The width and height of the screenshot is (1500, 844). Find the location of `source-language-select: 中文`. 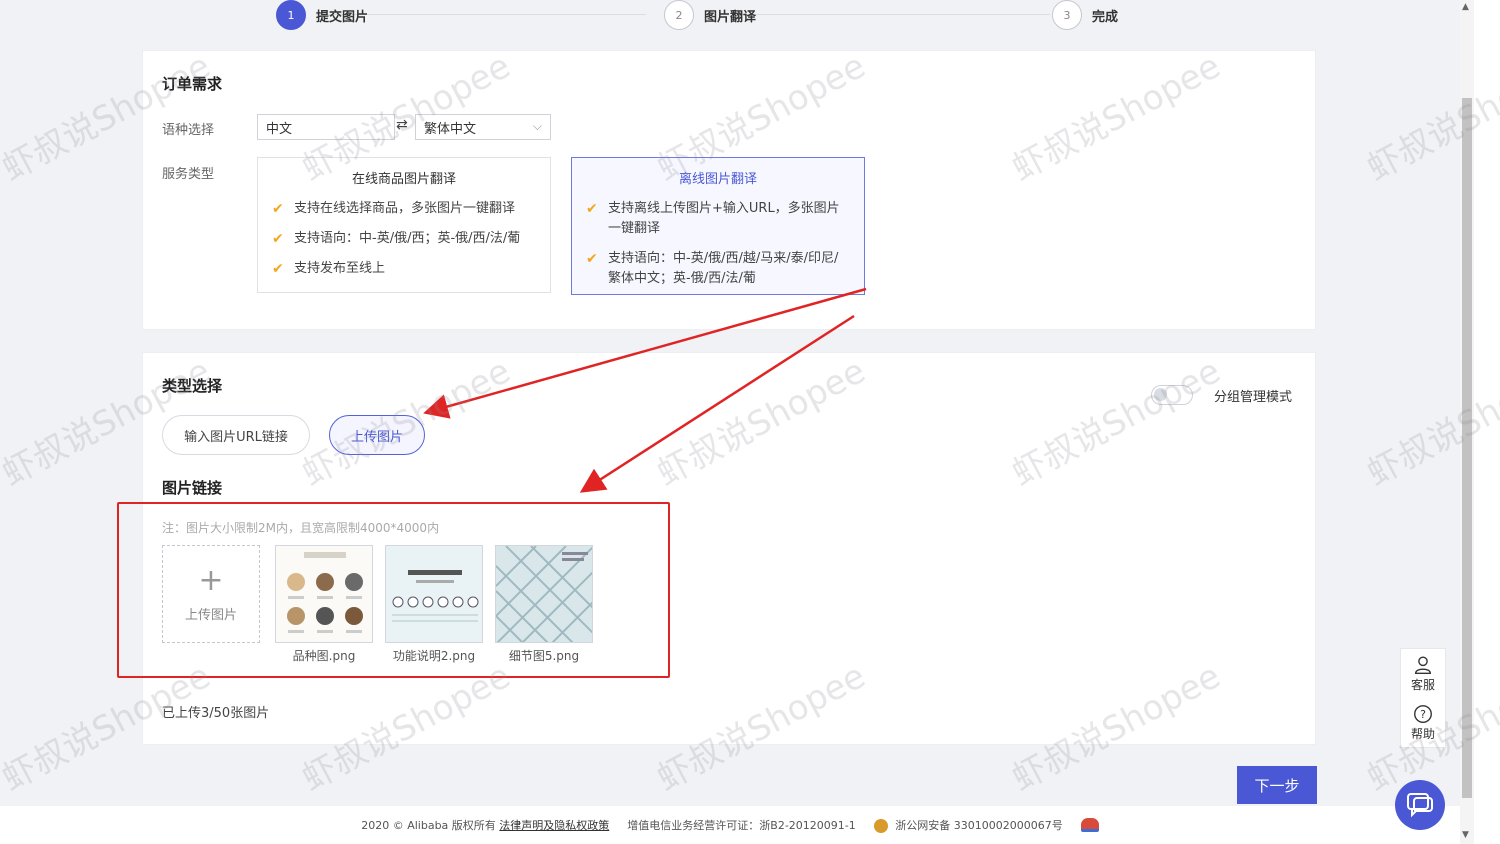

source-language-select: 中文 is located at coordinates (326, 127).